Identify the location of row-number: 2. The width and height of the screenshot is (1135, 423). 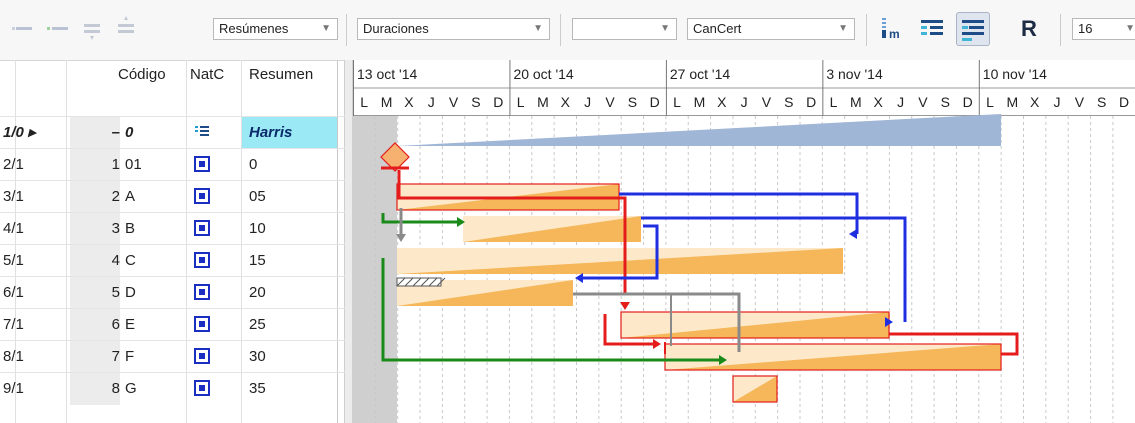
(95, 197).